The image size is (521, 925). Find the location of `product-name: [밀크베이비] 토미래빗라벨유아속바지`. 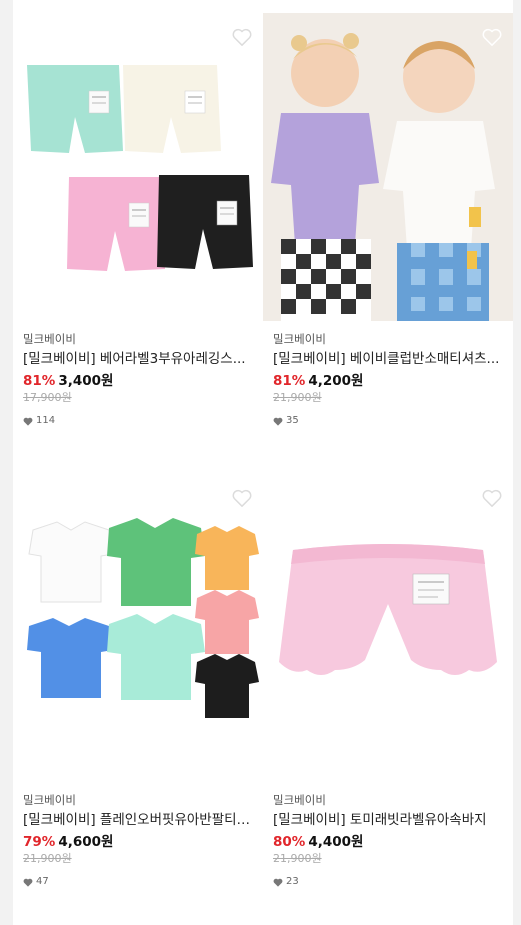

product-name: [밀크베이비] 토미래빗라벨유아속바지 is located at coordinates (389, 820).